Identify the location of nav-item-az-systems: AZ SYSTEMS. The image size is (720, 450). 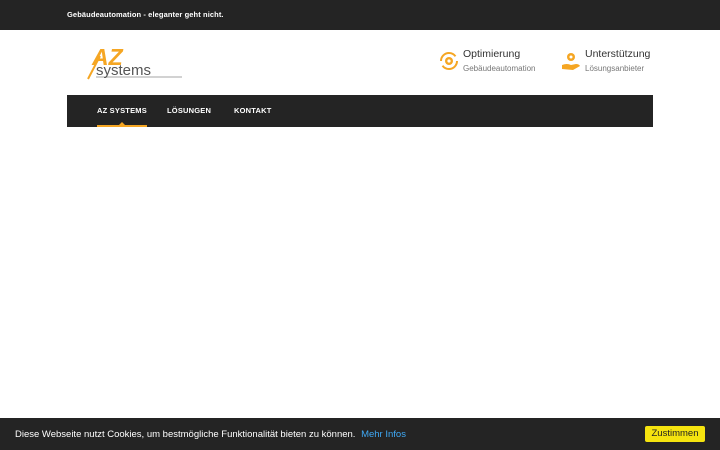
(122, 111).